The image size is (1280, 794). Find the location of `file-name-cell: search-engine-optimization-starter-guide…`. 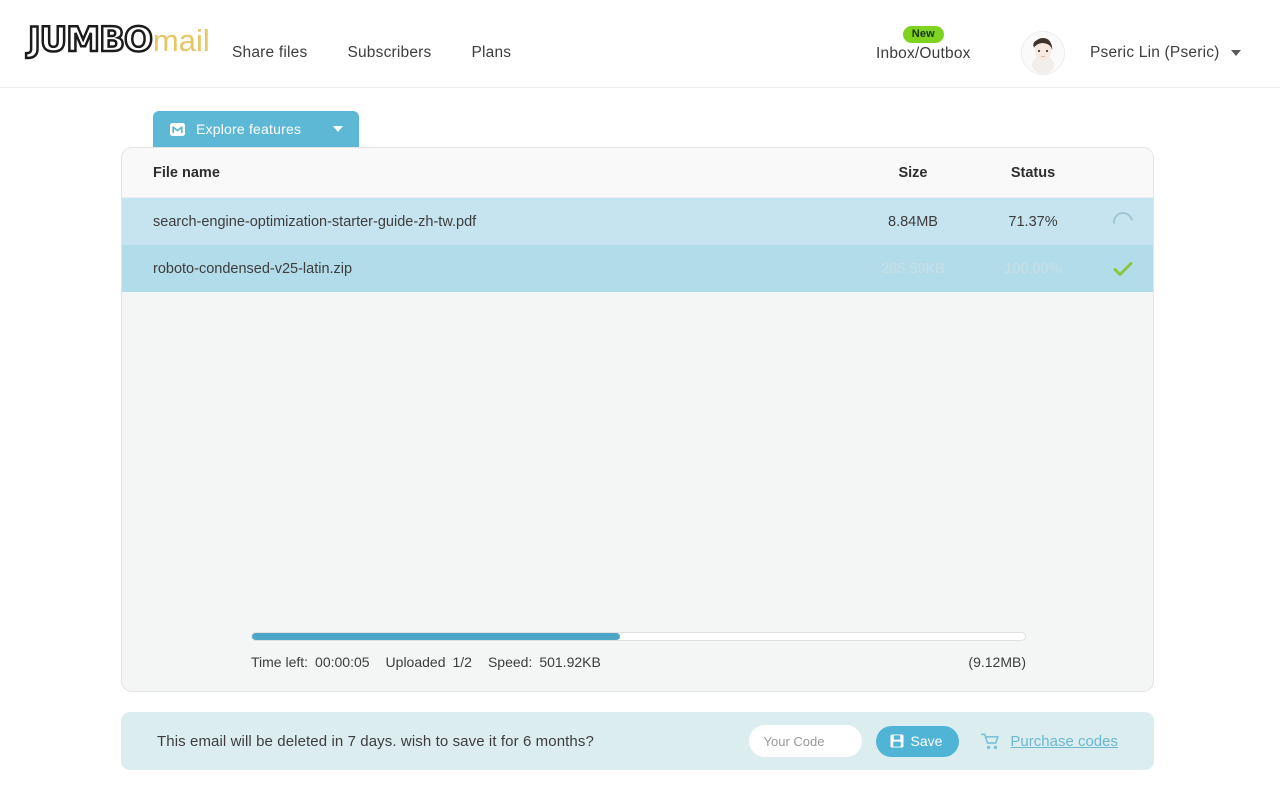

file-name-cell: search-engine-optimization-starter-guide… is located at coordinates (315, 221).